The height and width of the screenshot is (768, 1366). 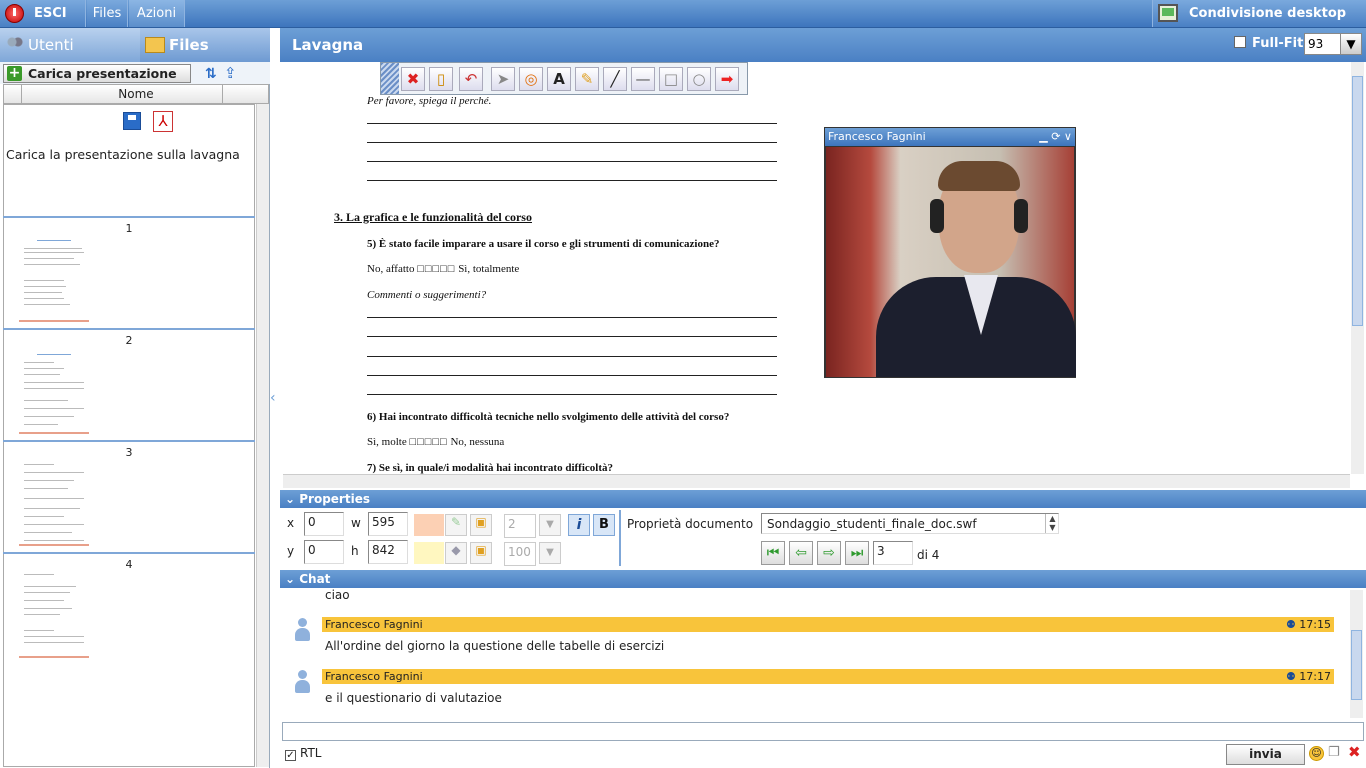 I want to click on page-thumbnail: 2, so click(x=129, y=384).